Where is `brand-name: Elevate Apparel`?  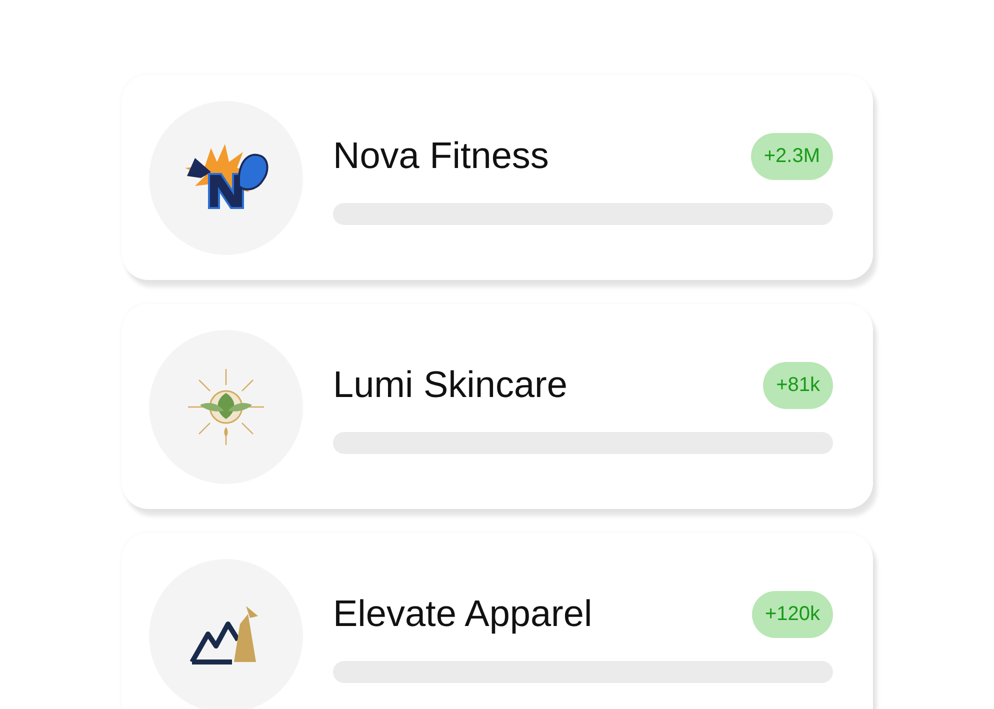 brand-name: Elevate Apparel is located at coordinates (462, 614).